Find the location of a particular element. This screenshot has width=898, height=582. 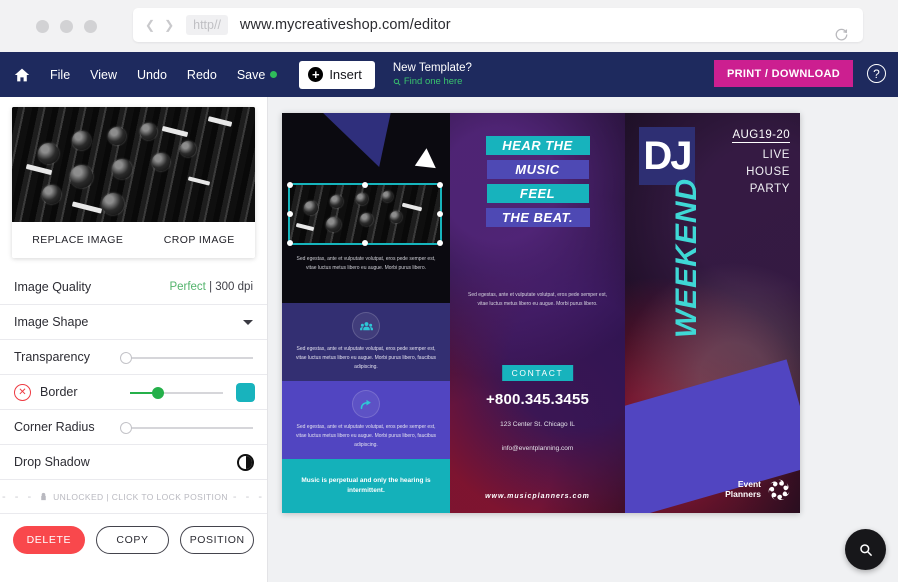

url-text: www.mycreativeshop.com/editor is located at coordinates (345, 25).